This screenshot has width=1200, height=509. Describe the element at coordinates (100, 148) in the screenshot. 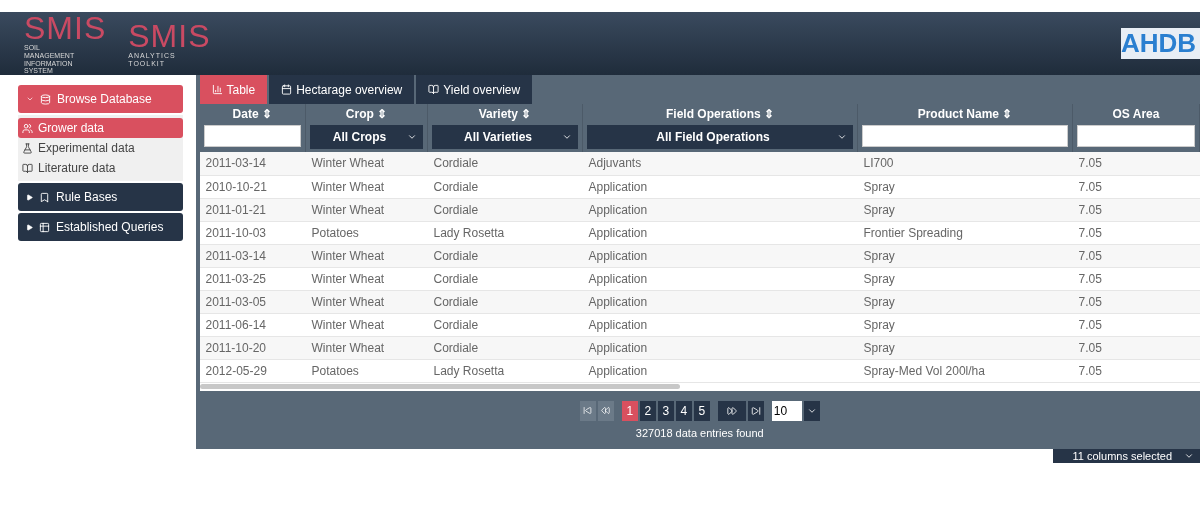

I see `sidebar-item: Experimental data` at that location.